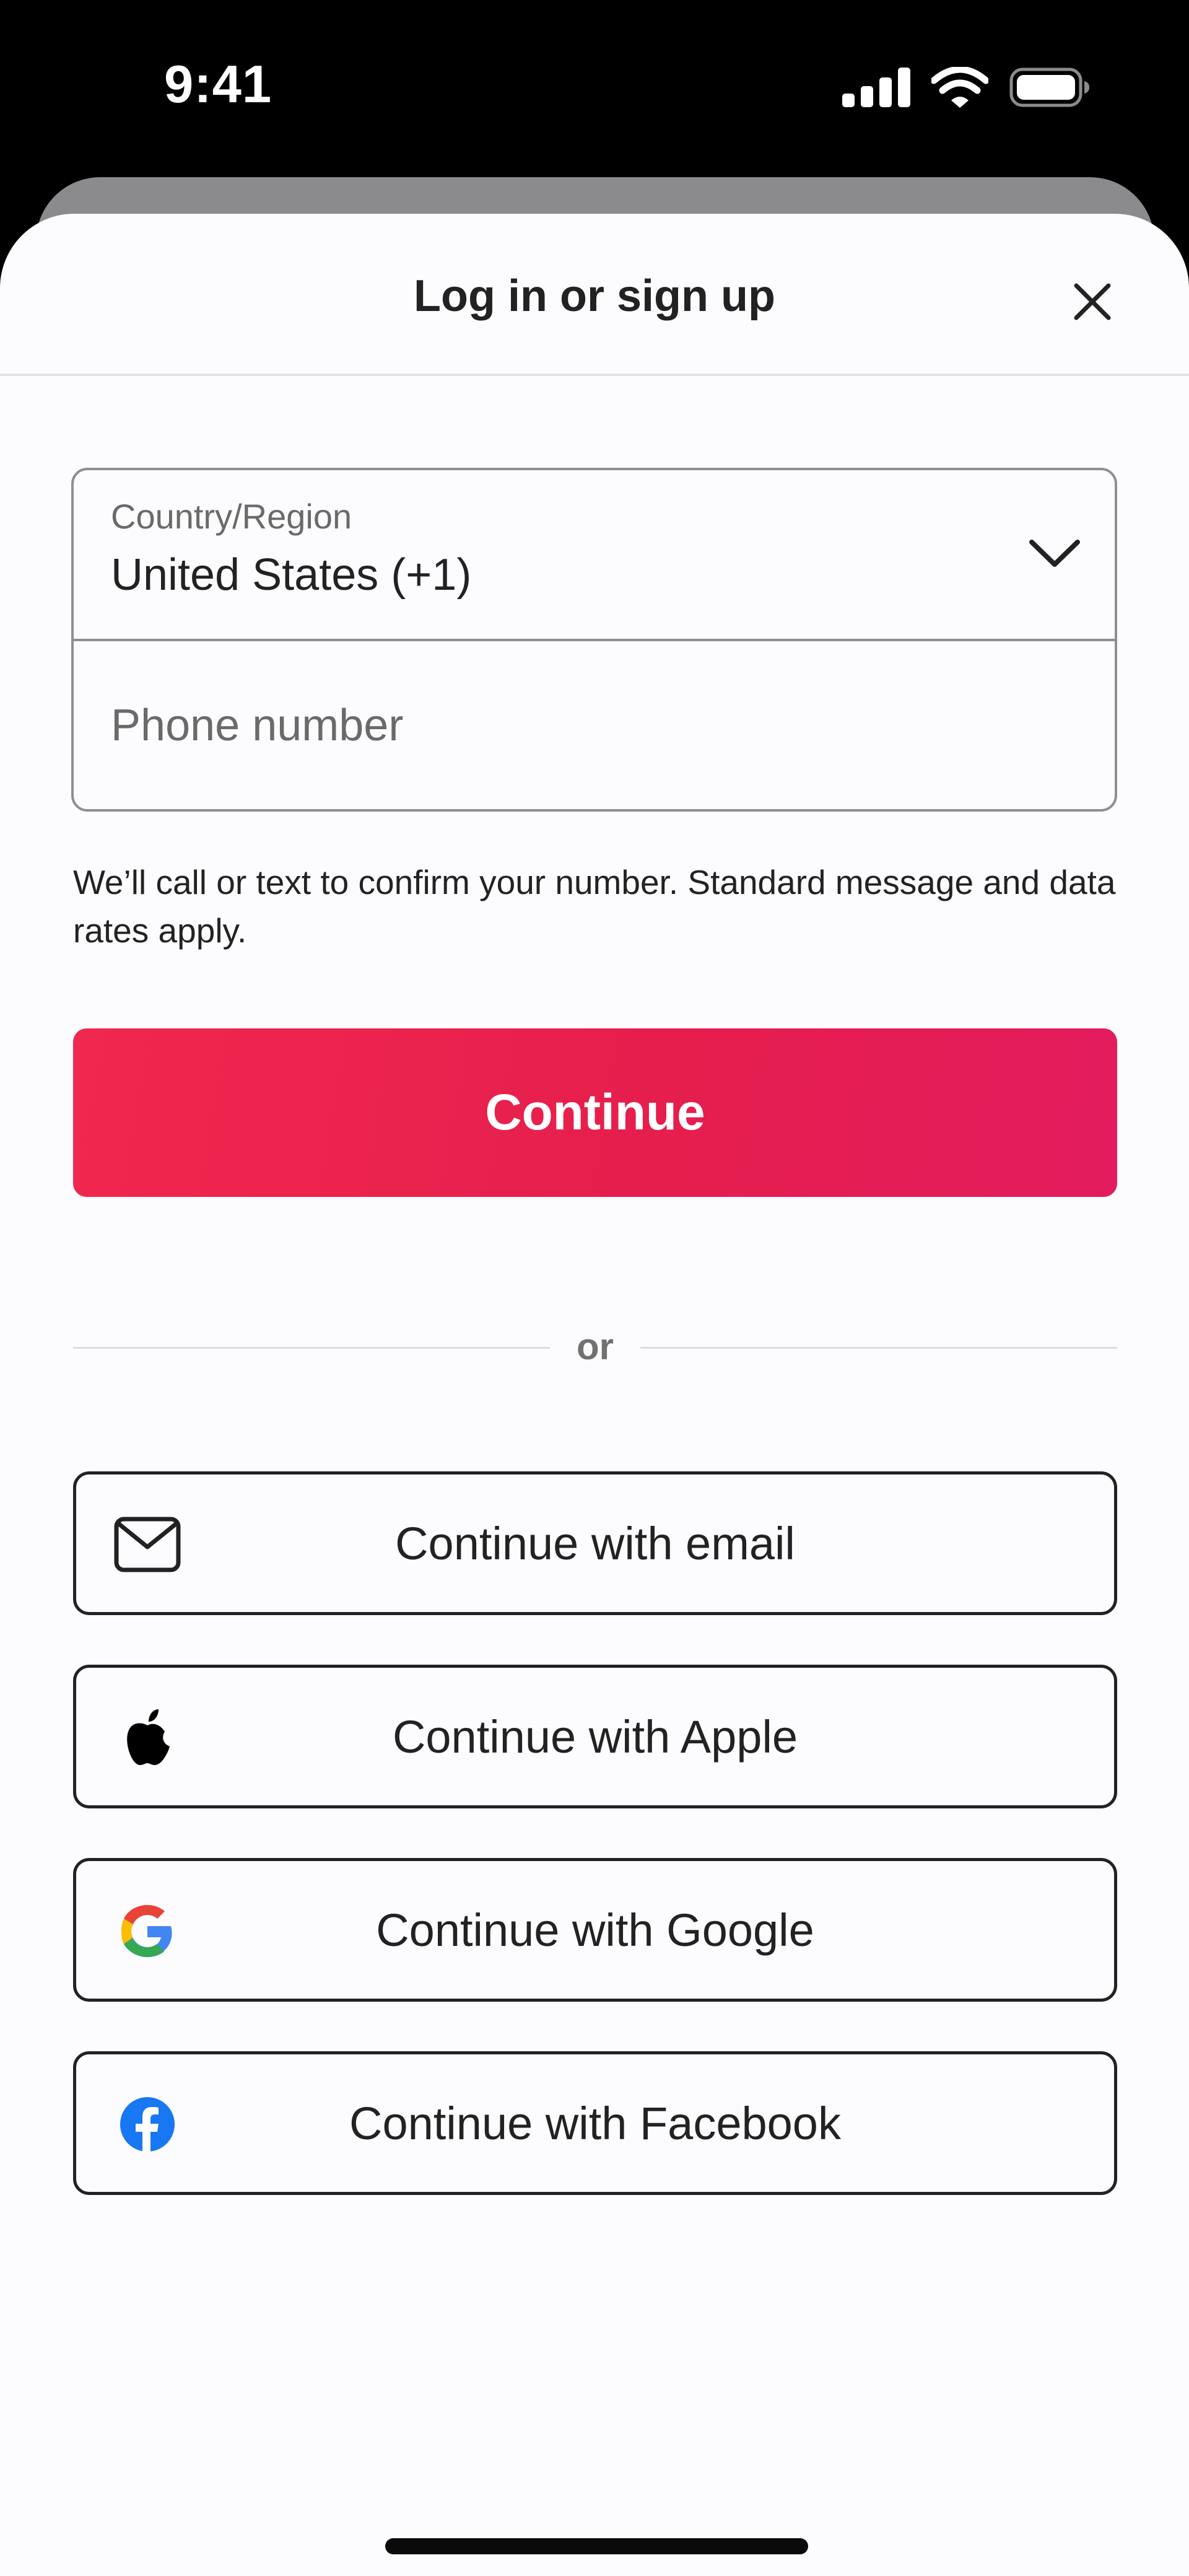 The width and height of the screenshot is (1189, 2576). Describe the element at coordinates (291, 575) in the screenshot. I see `country-region-value: United States (+1)` at that location.